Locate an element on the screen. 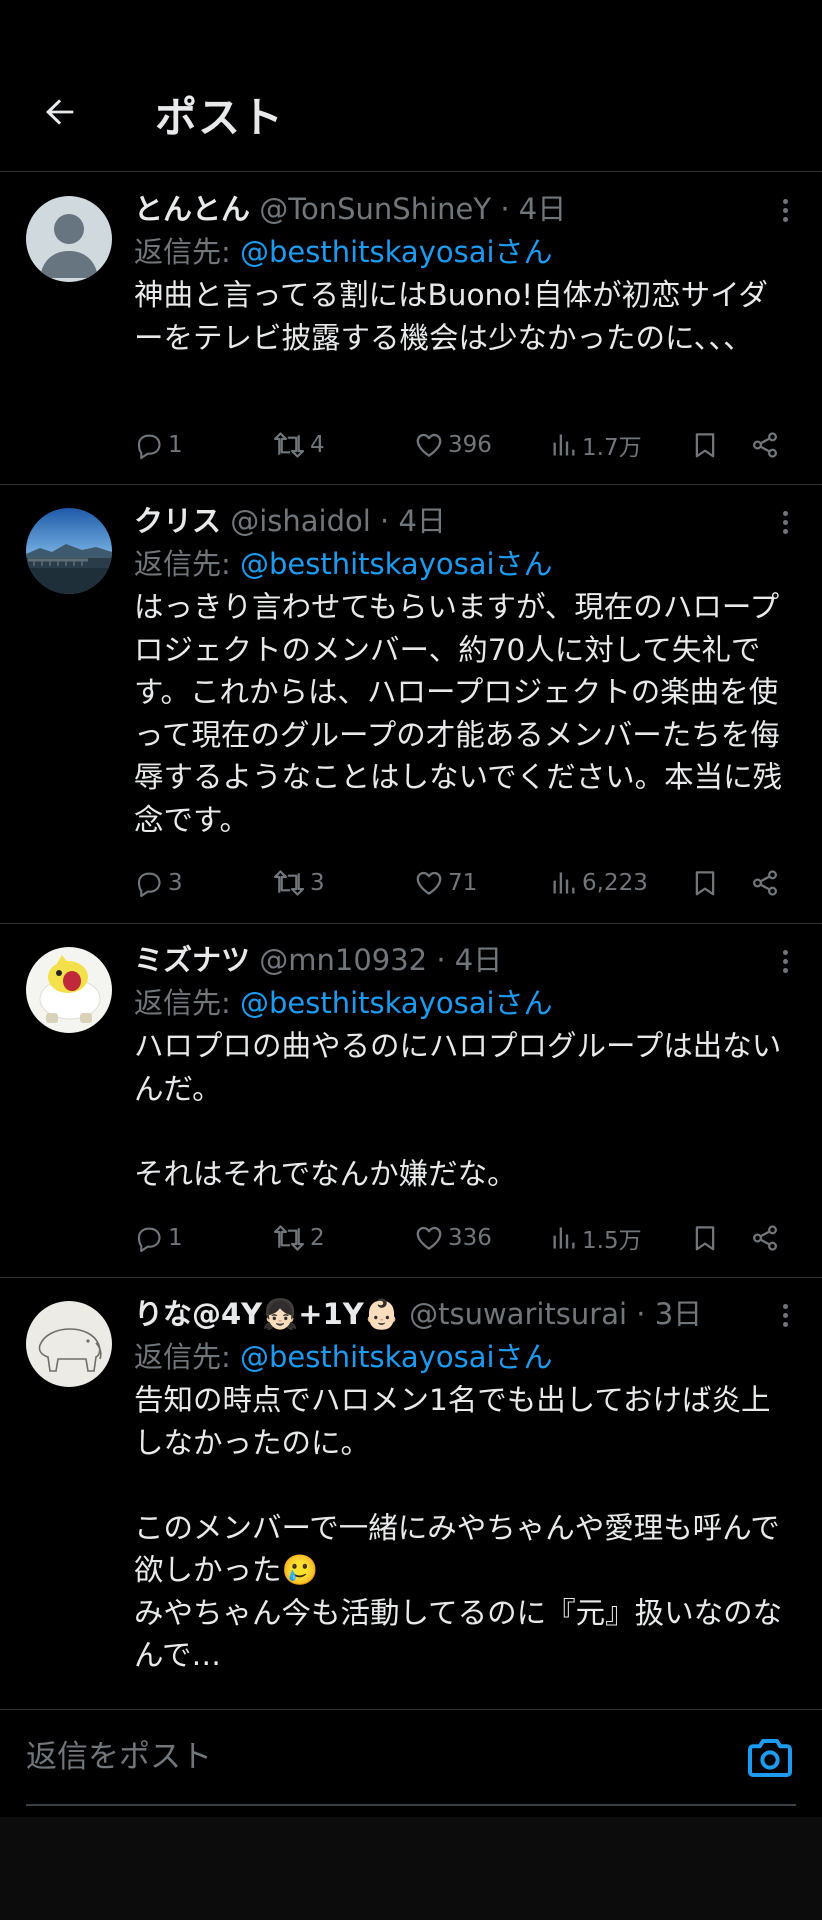  retweet-button: 3 is located at coordinates (298, 883).